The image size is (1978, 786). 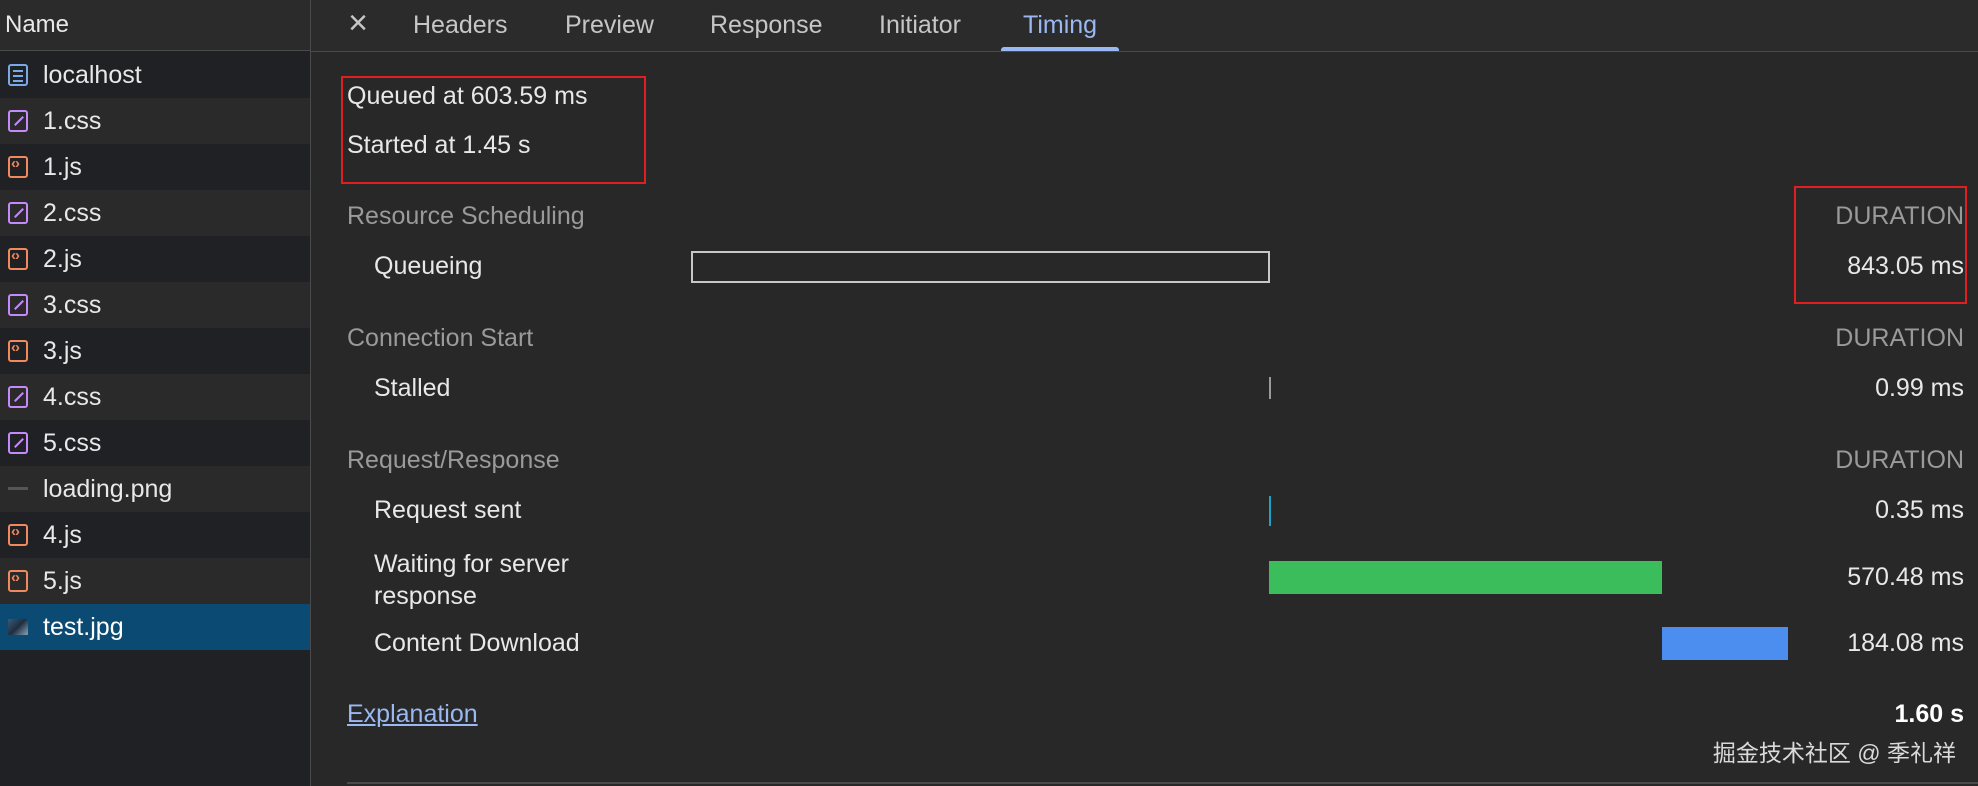 I want to click on watermark-text: 掘金技术社区 @ 季礼祥, so click(x=1834, y=753).